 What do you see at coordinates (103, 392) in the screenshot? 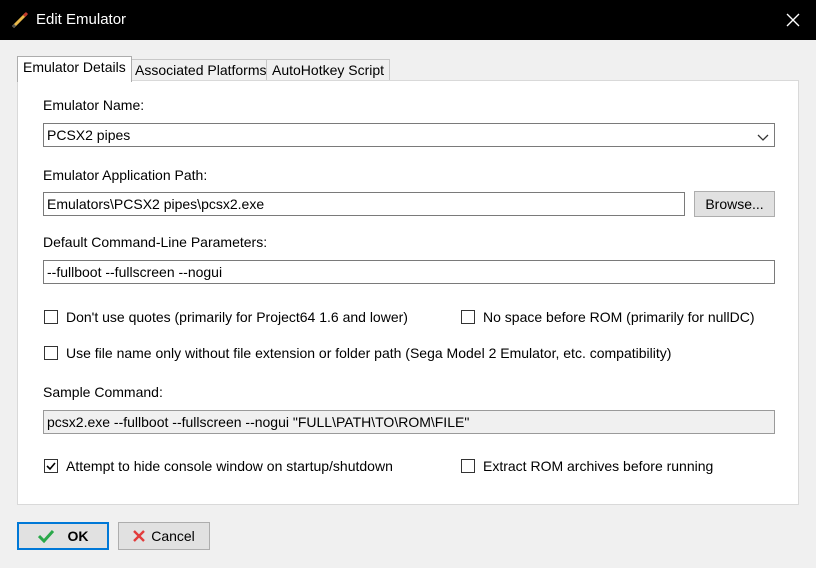
I see `sample-command-label: Sample Command:` at bounding box center [103, 392].